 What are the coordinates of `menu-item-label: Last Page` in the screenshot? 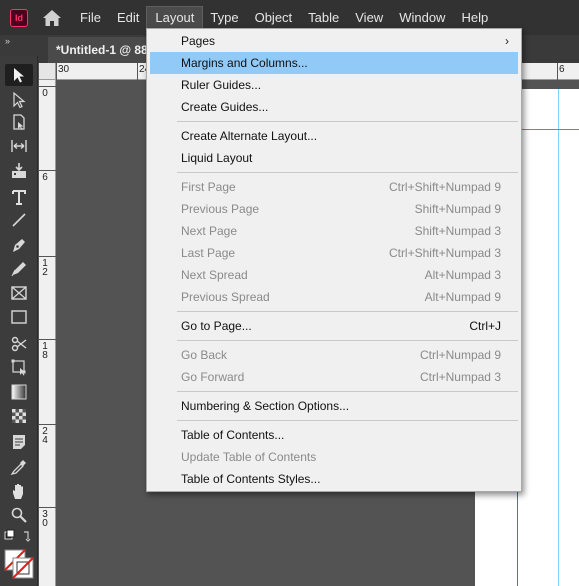 It's located at (208, 253).